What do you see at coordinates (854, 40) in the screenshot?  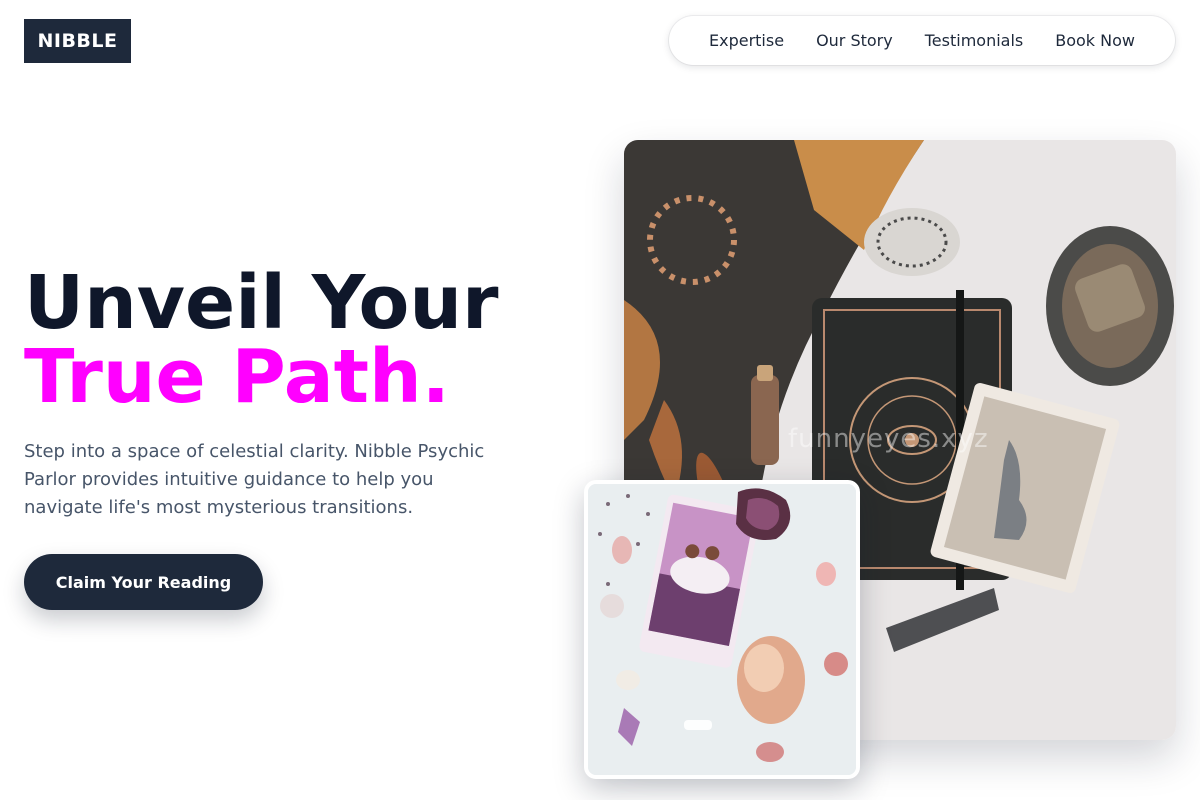 I see `nav-item-our-story: Our Story` at bounding box center [854, 40].